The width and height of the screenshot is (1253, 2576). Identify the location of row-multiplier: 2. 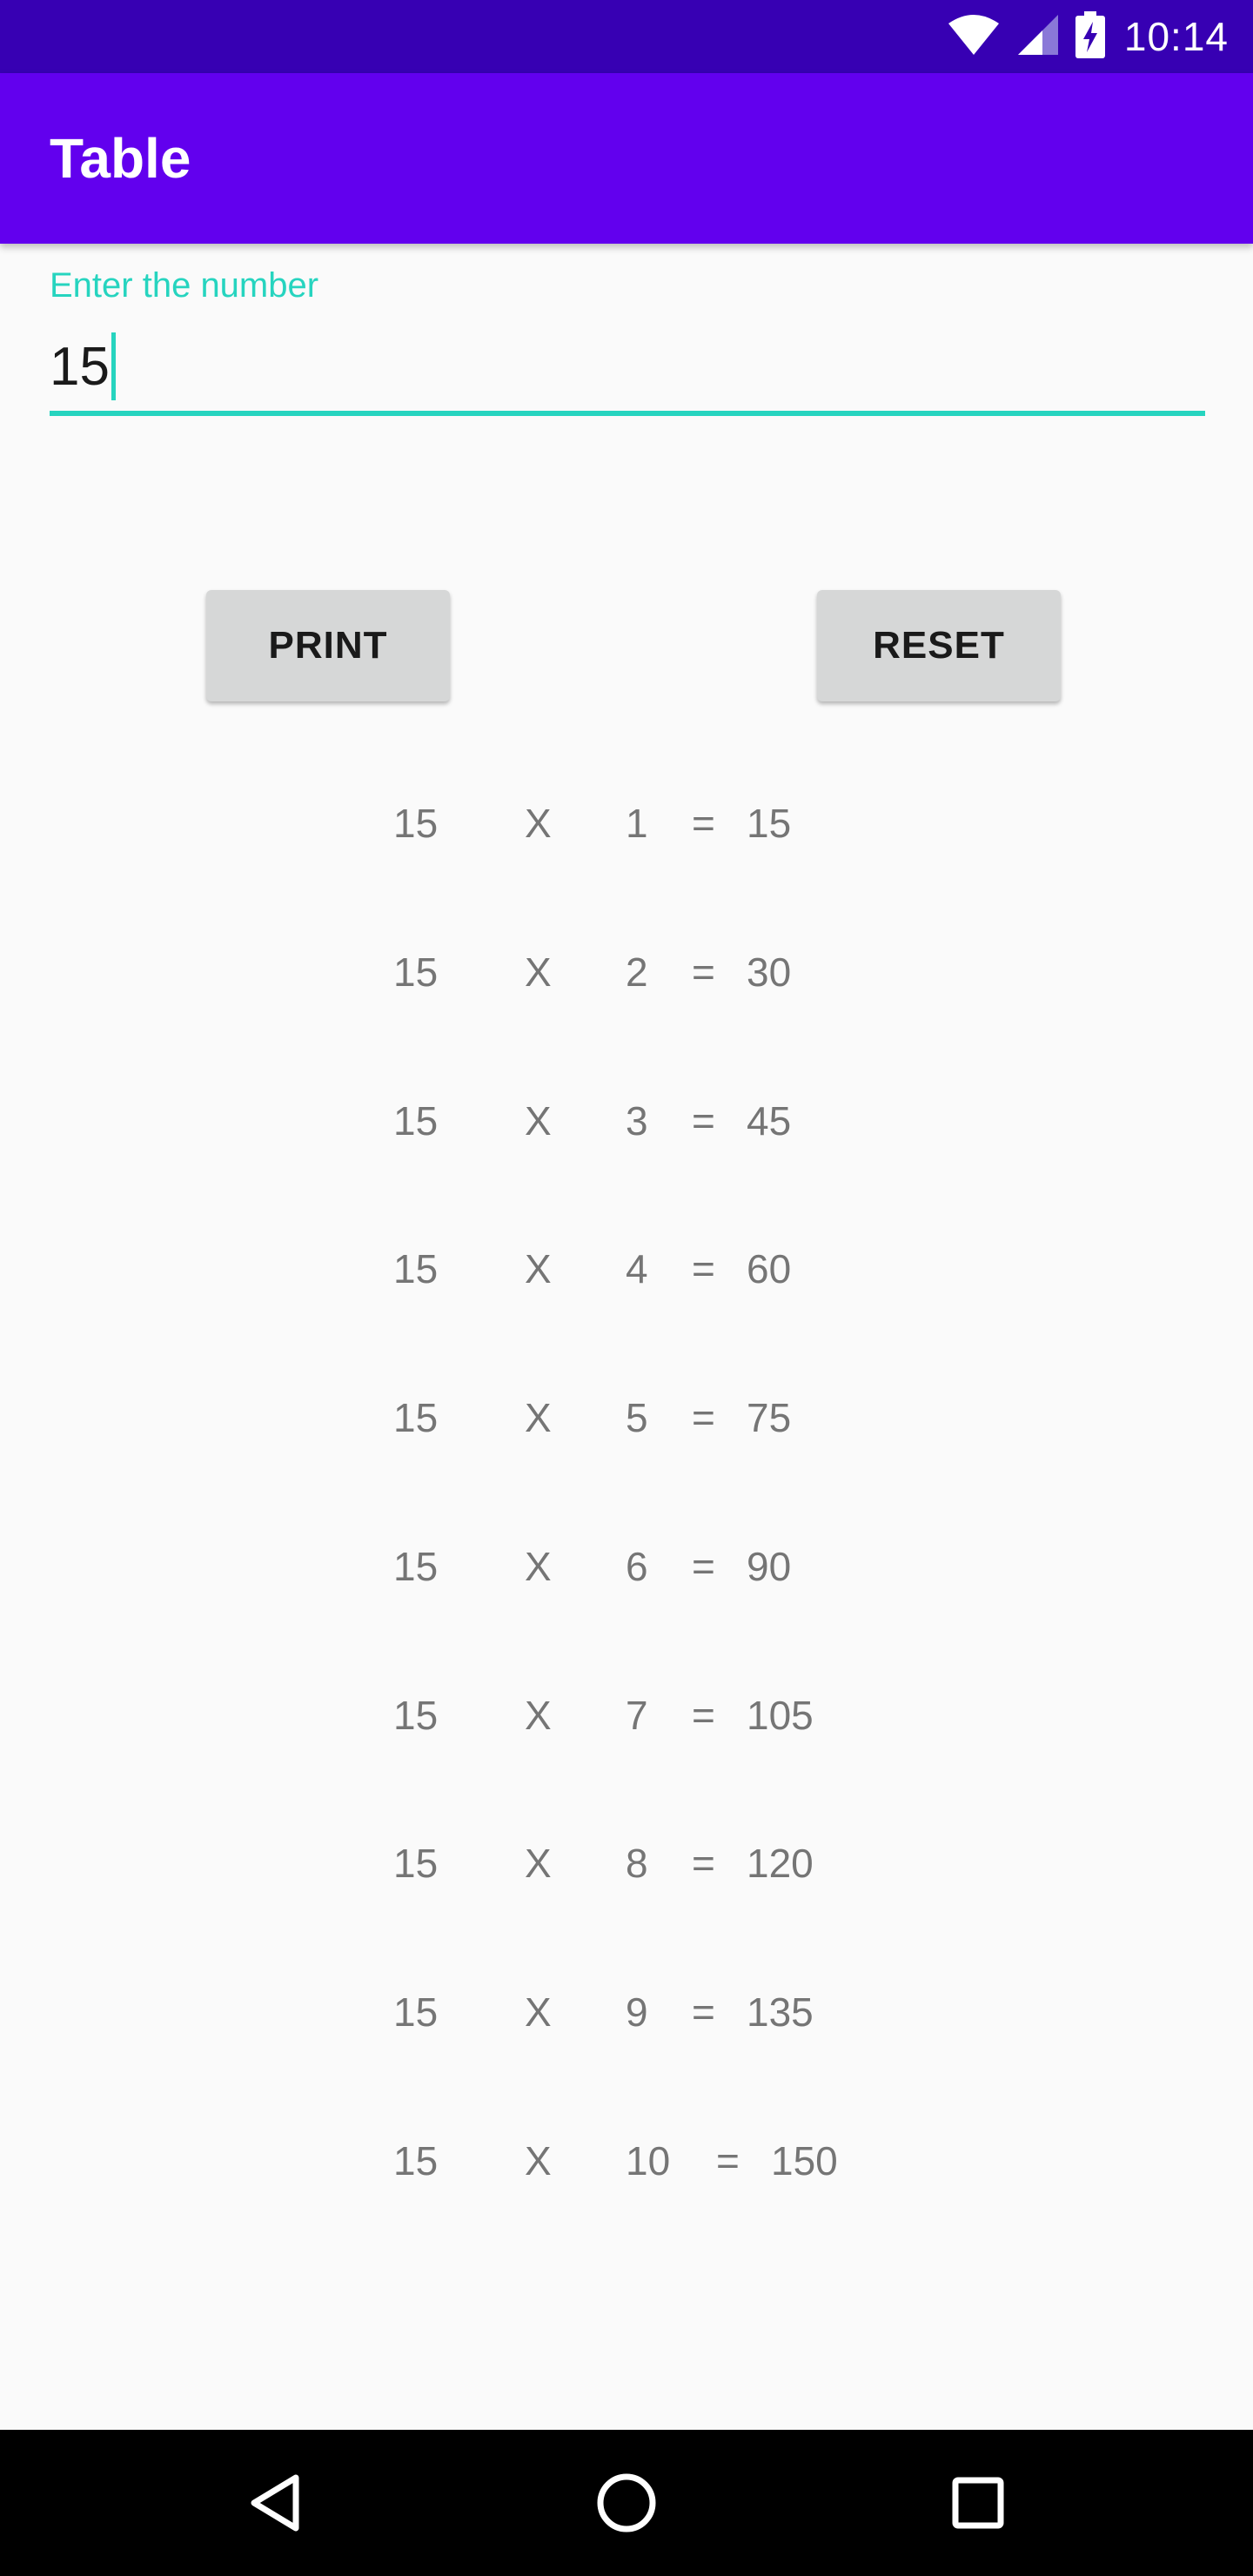
(637, 972).